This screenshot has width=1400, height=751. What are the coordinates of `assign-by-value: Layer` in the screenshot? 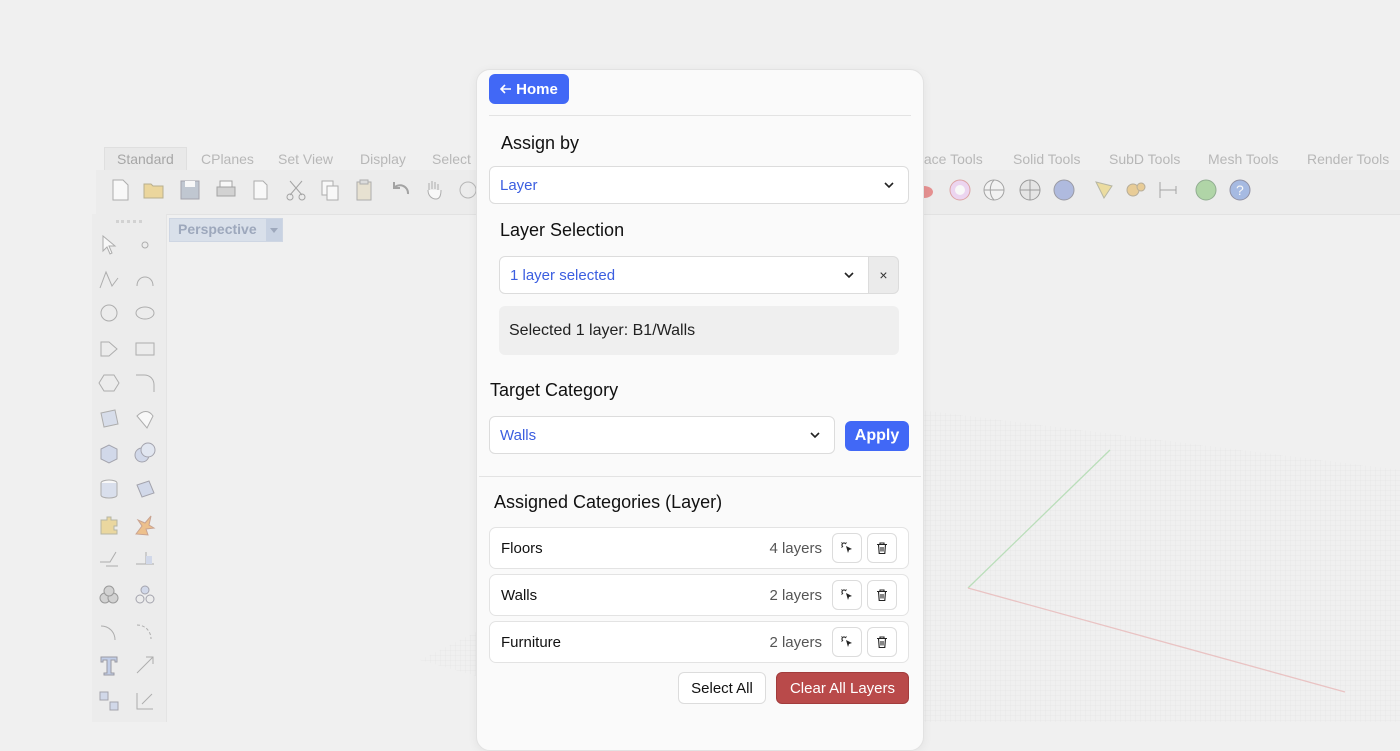 It's located at (519, 185).